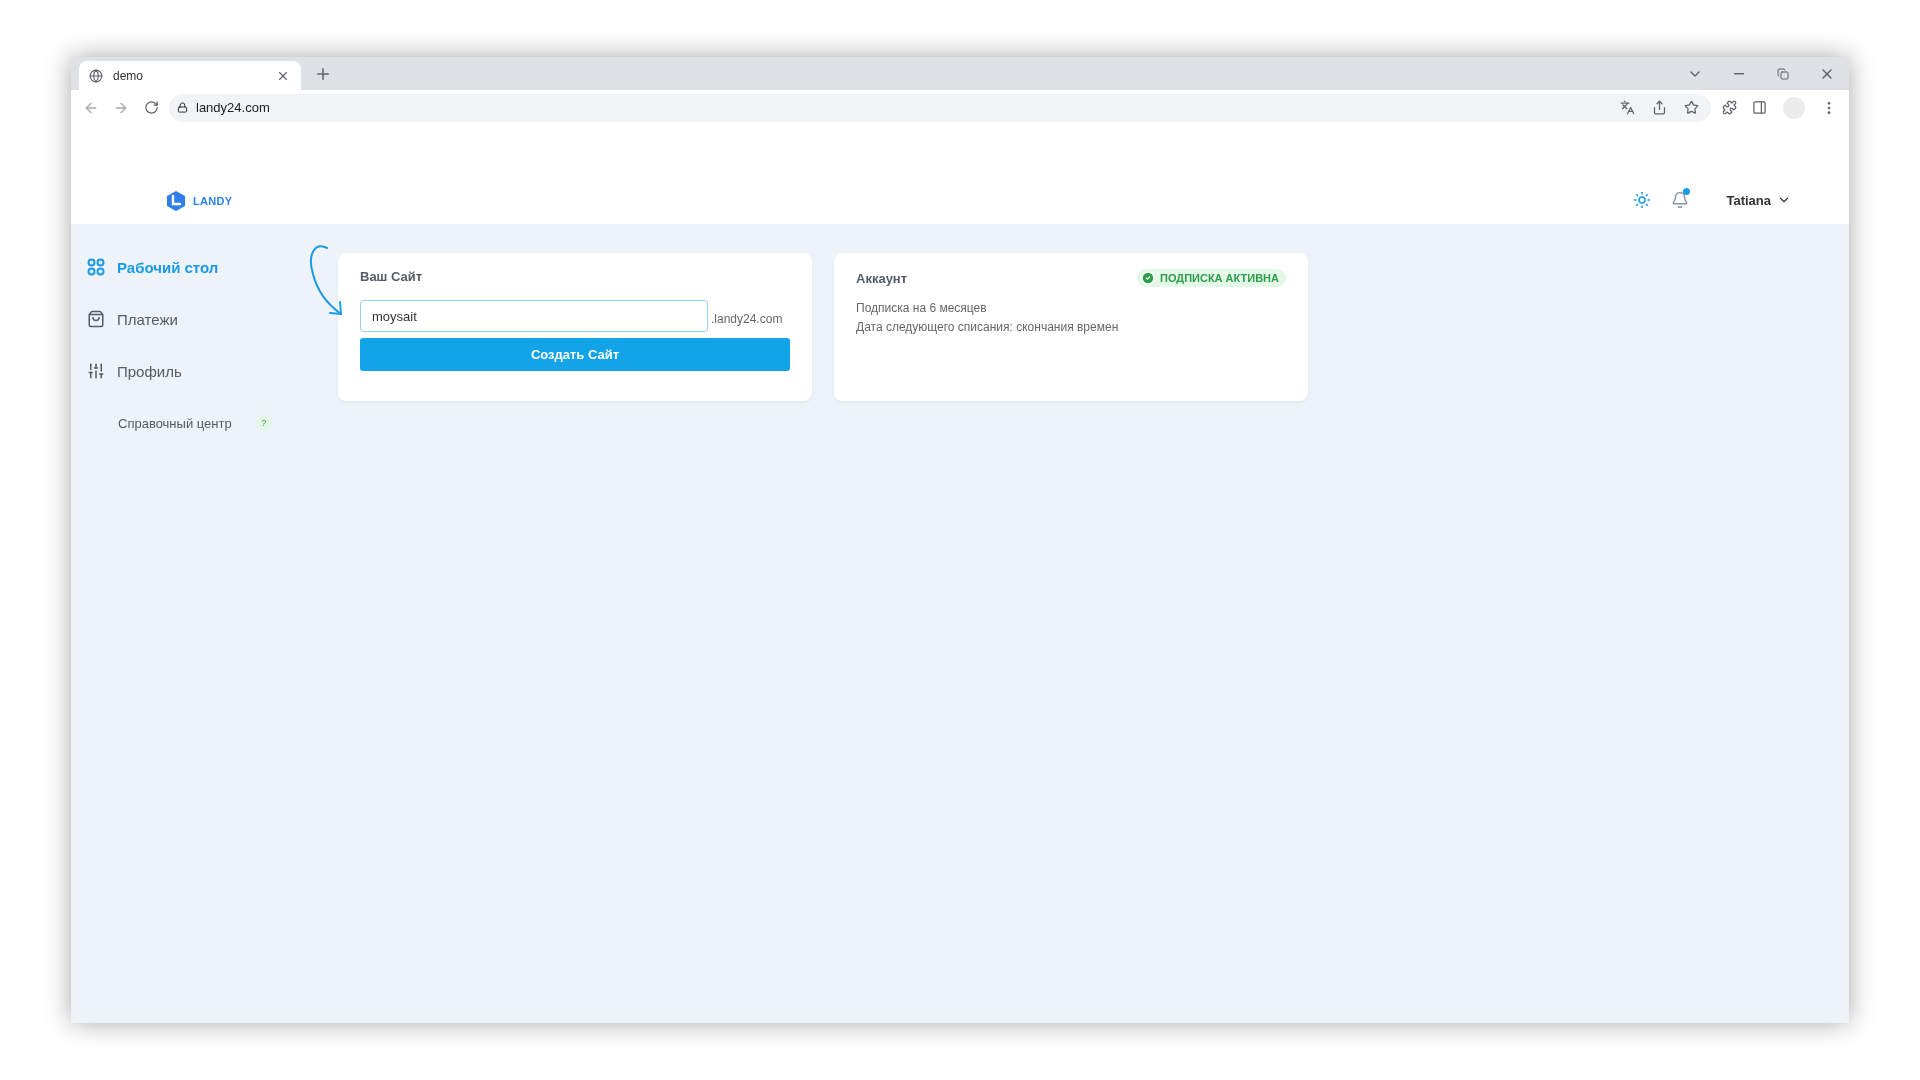 This screenshot has width=1920, height=1080. Describe the element at coordinates (96, 267) in the screenshot. I see `grid-icon` at that location.